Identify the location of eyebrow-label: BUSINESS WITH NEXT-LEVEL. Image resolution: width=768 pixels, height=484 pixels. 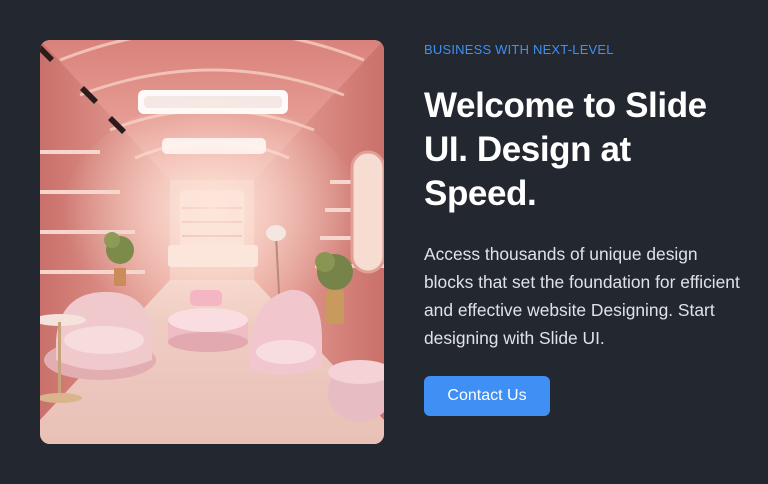
(519, 49).